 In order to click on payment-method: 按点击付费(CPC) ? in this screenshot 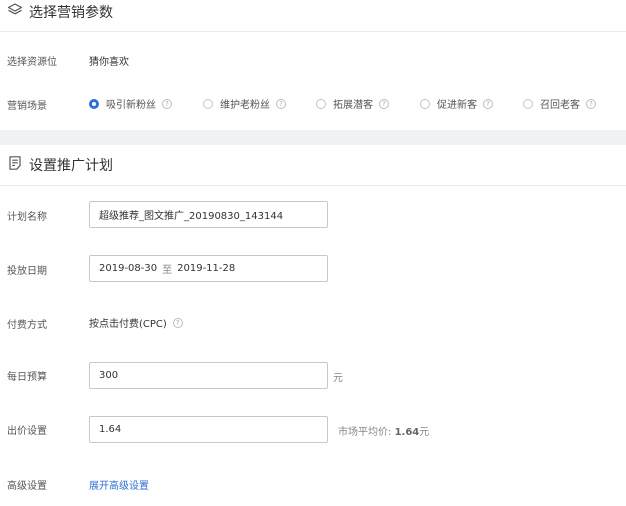, I will do `click(136, 322)`.